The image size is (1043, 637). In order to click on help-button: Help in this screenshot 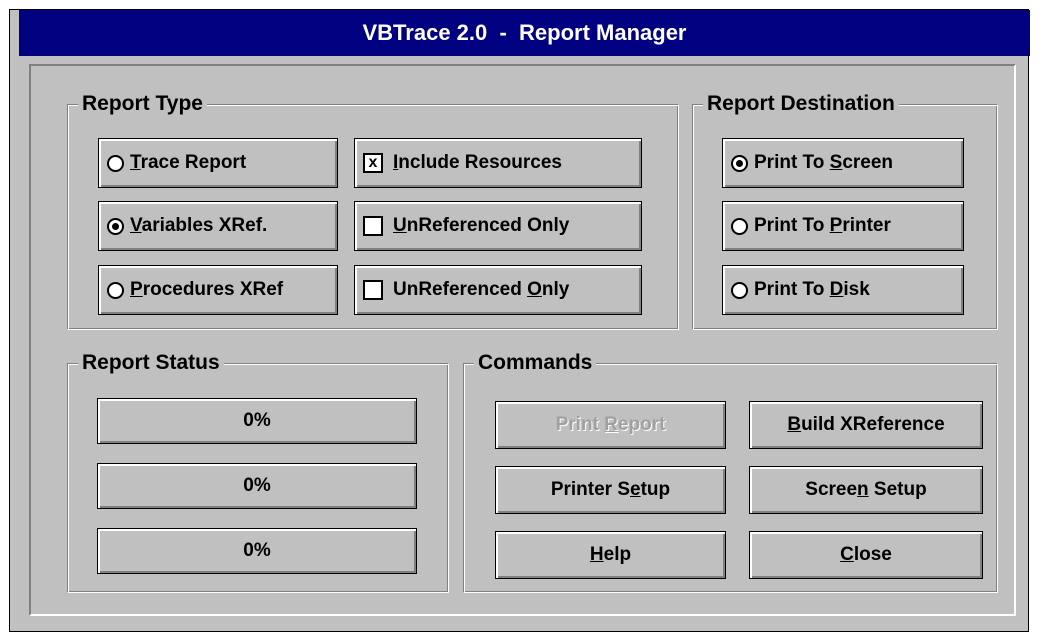, I will do `click(610, 555)`.